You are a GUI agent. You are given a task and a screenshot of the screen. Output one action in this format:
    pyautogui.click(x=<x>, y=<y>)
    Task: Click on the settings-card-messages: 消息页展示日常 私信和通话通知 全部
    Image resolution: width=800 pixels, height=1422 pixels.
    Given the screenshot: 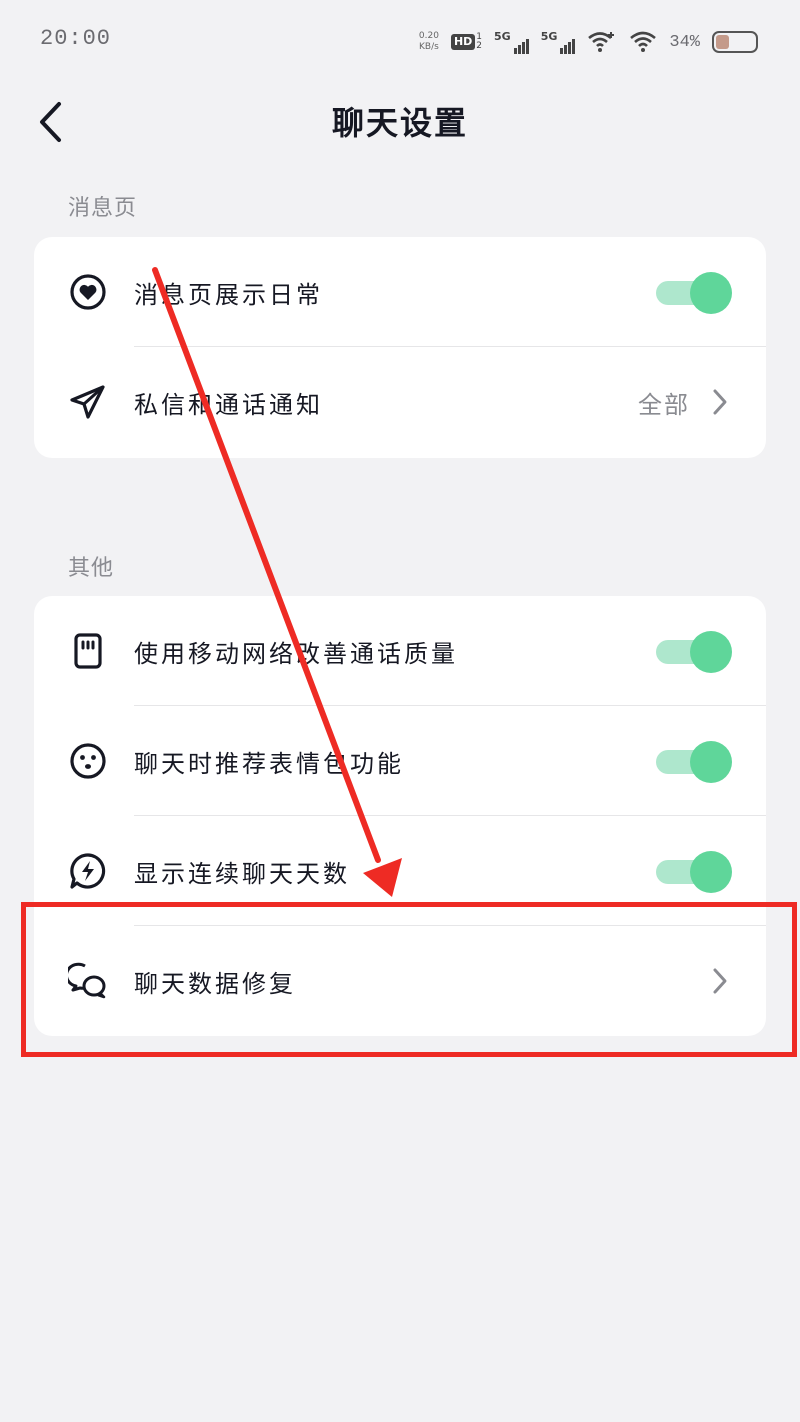 What is the action you would take?
    pyautogui.click(x=400, y=347)
    